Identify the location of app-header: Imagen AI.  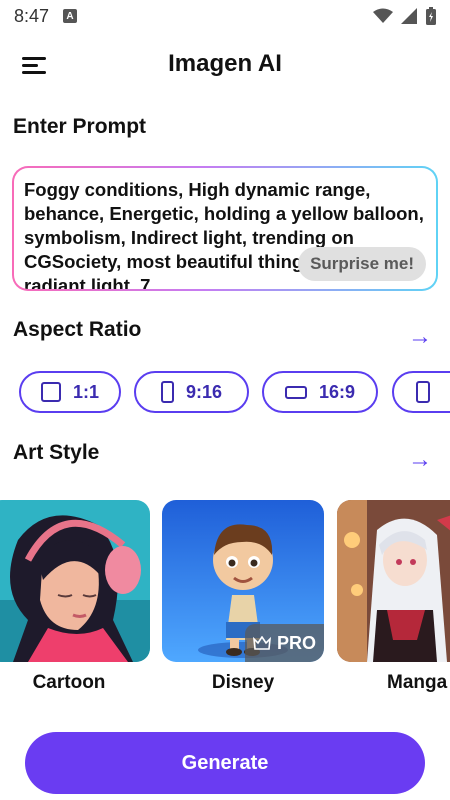
(225, 68).